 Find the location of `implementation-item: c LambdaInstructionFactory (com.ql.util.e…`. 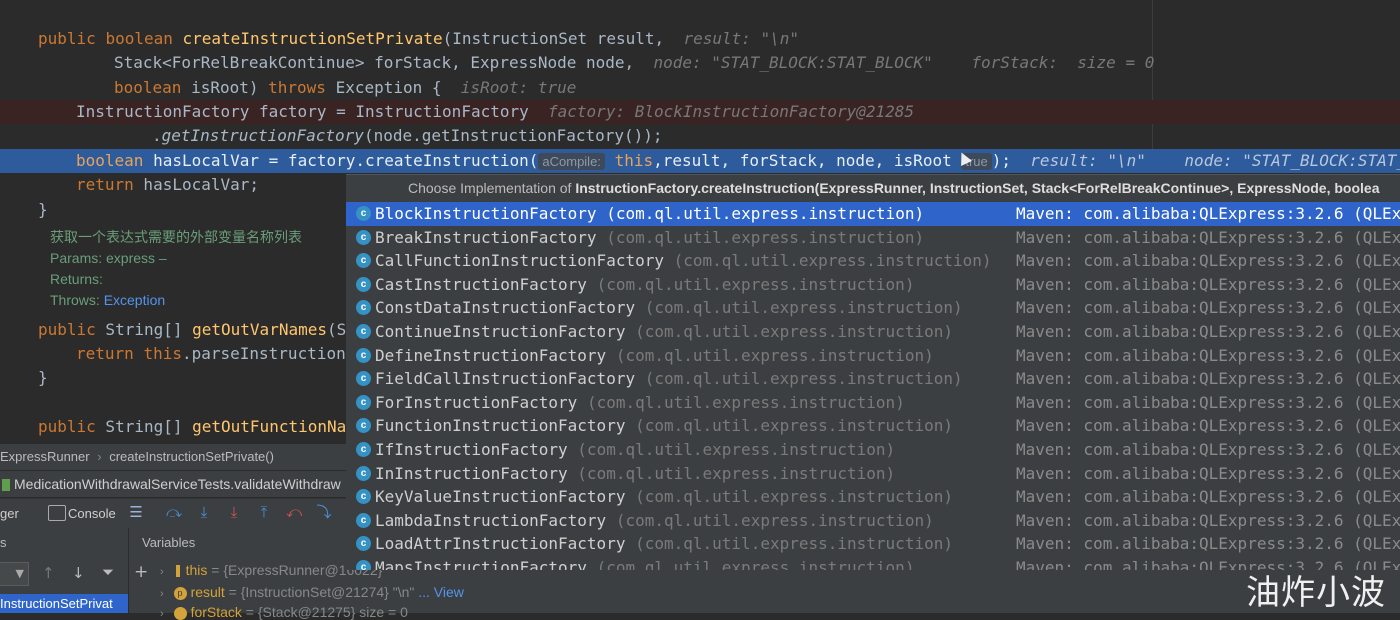

implementation-item: c LambdaInstructionFactory (com.ql.util.e… is located at coordinates (873, 521).